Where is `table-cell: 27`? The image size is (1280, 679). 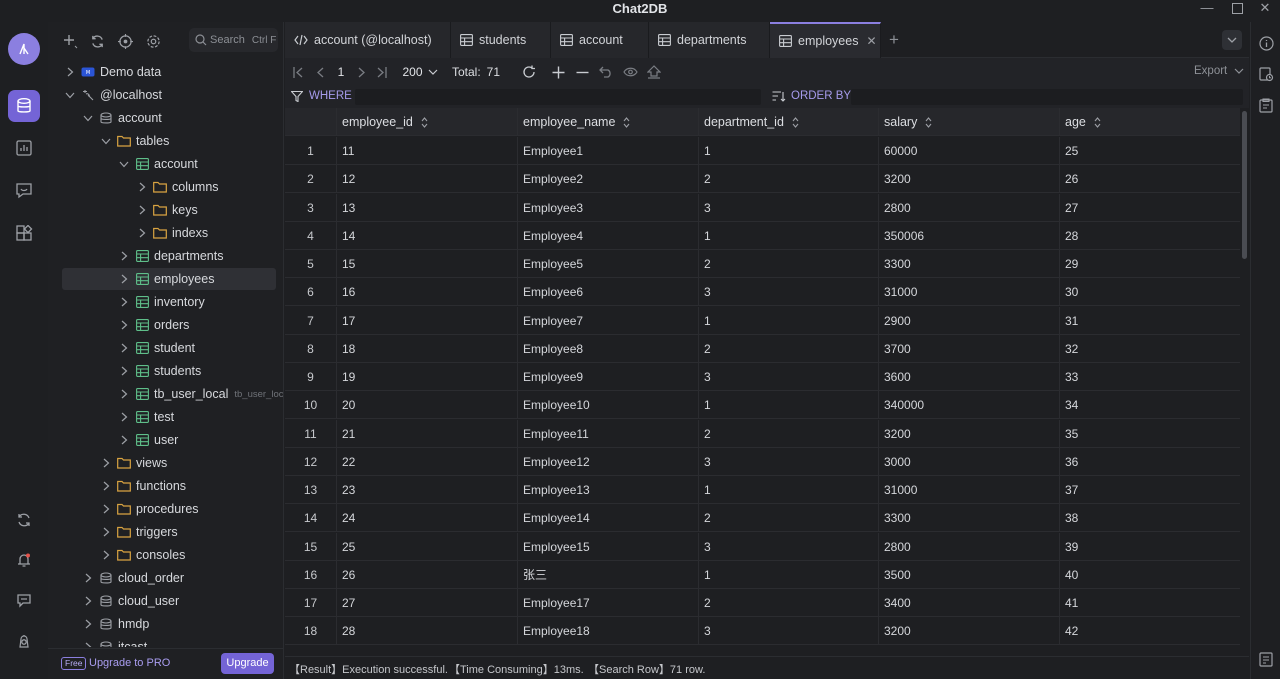 table-cell: 27 is located at coordinates (1149, 207).